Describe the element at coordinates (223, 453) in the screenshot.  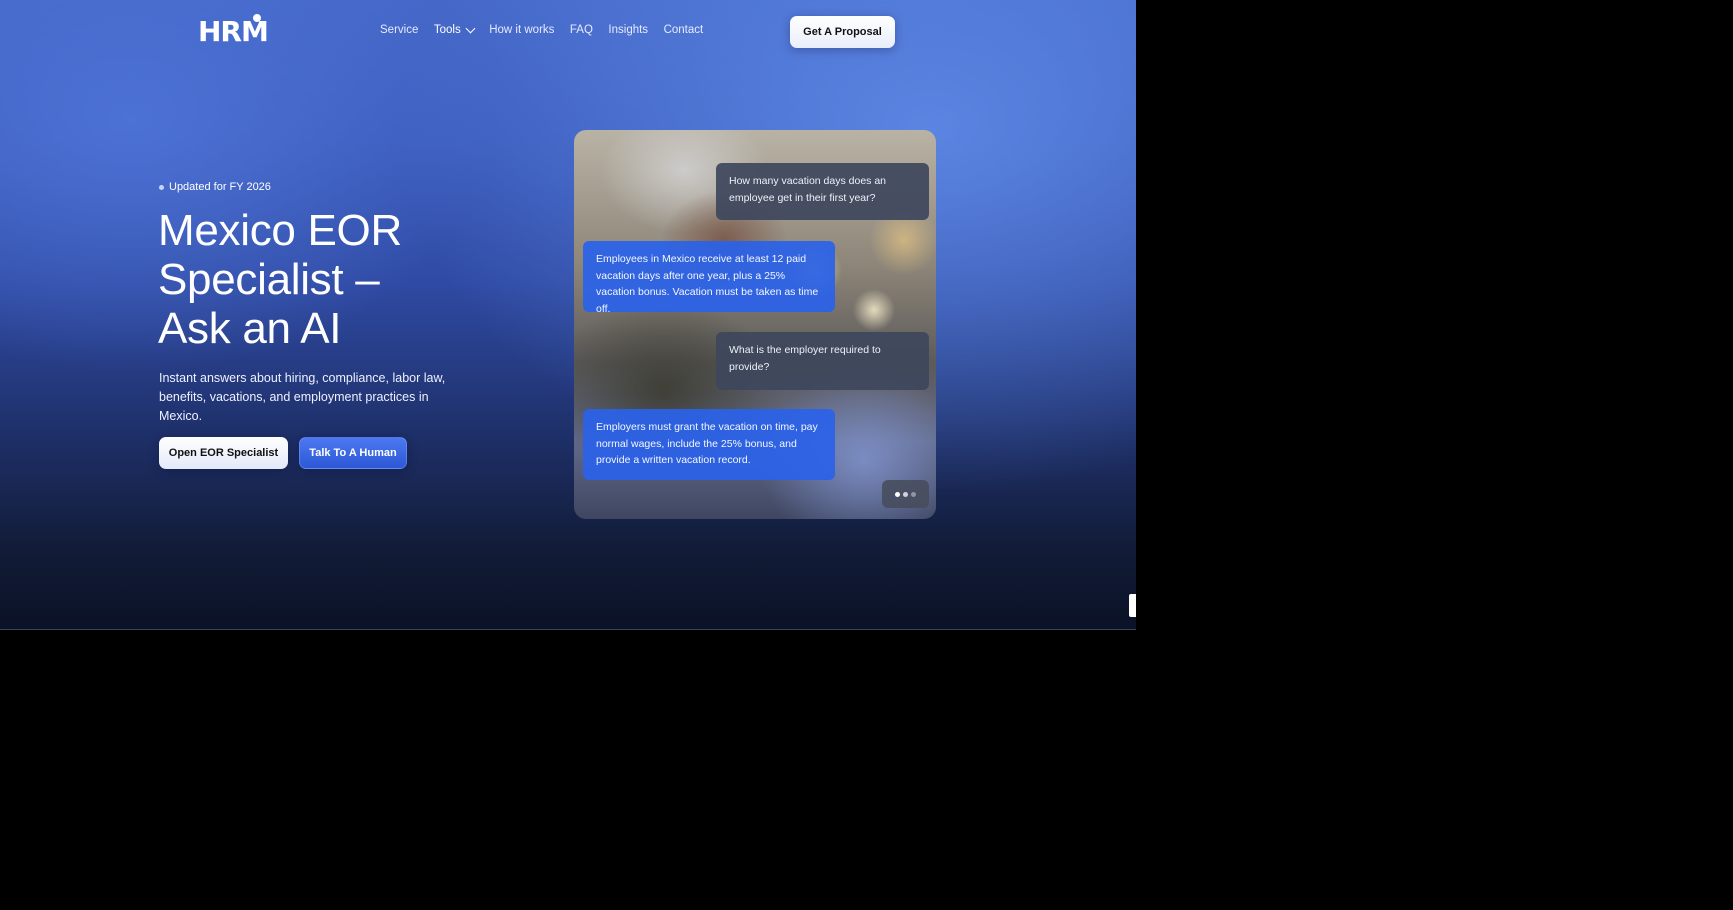
I see `open-eor-specialist-button: Open EOR Specialist` at that location.